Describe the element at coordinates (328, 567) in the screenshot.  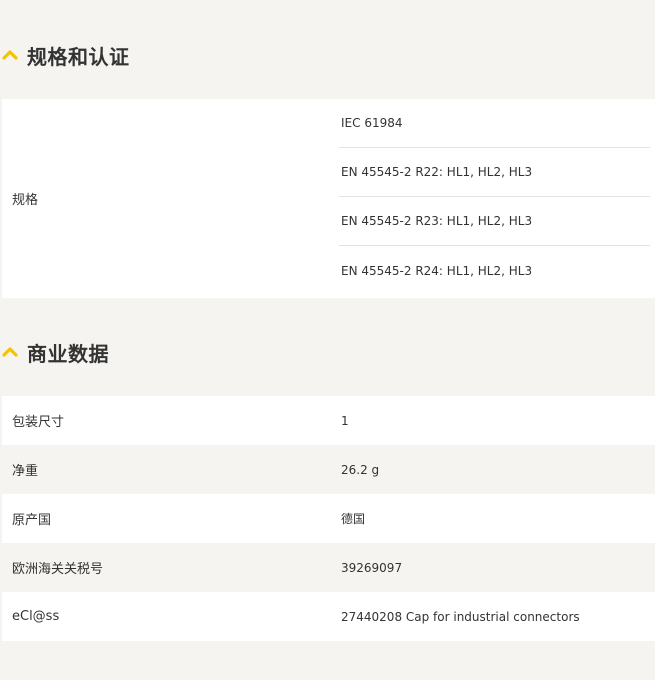
I see `table-row: 欧洲海关关税号 39269097` at that location.